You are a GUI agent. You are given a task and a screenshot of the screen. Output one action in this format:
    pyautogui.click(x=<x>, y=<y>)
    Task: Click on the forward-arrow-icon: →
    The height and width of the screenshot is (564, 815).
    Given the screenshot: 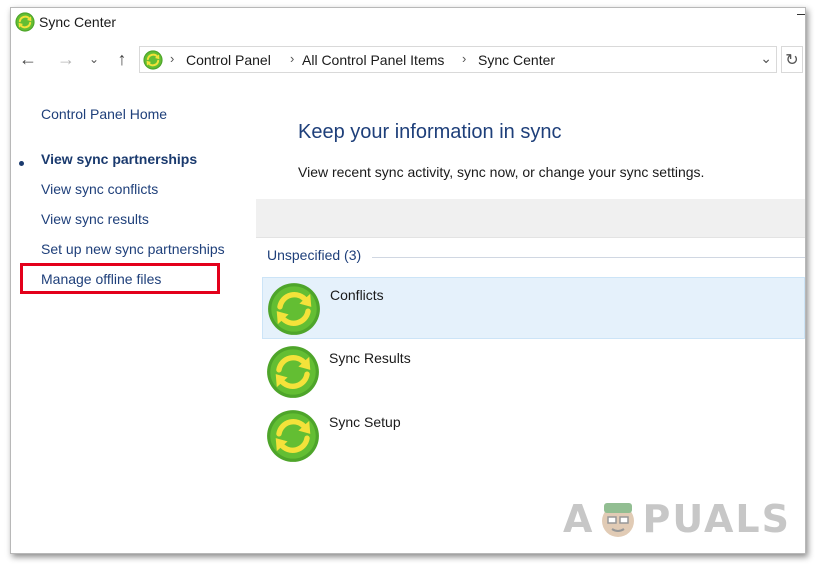 What is the action you would take?
    pyautogui.click(x=66, y=59)
    